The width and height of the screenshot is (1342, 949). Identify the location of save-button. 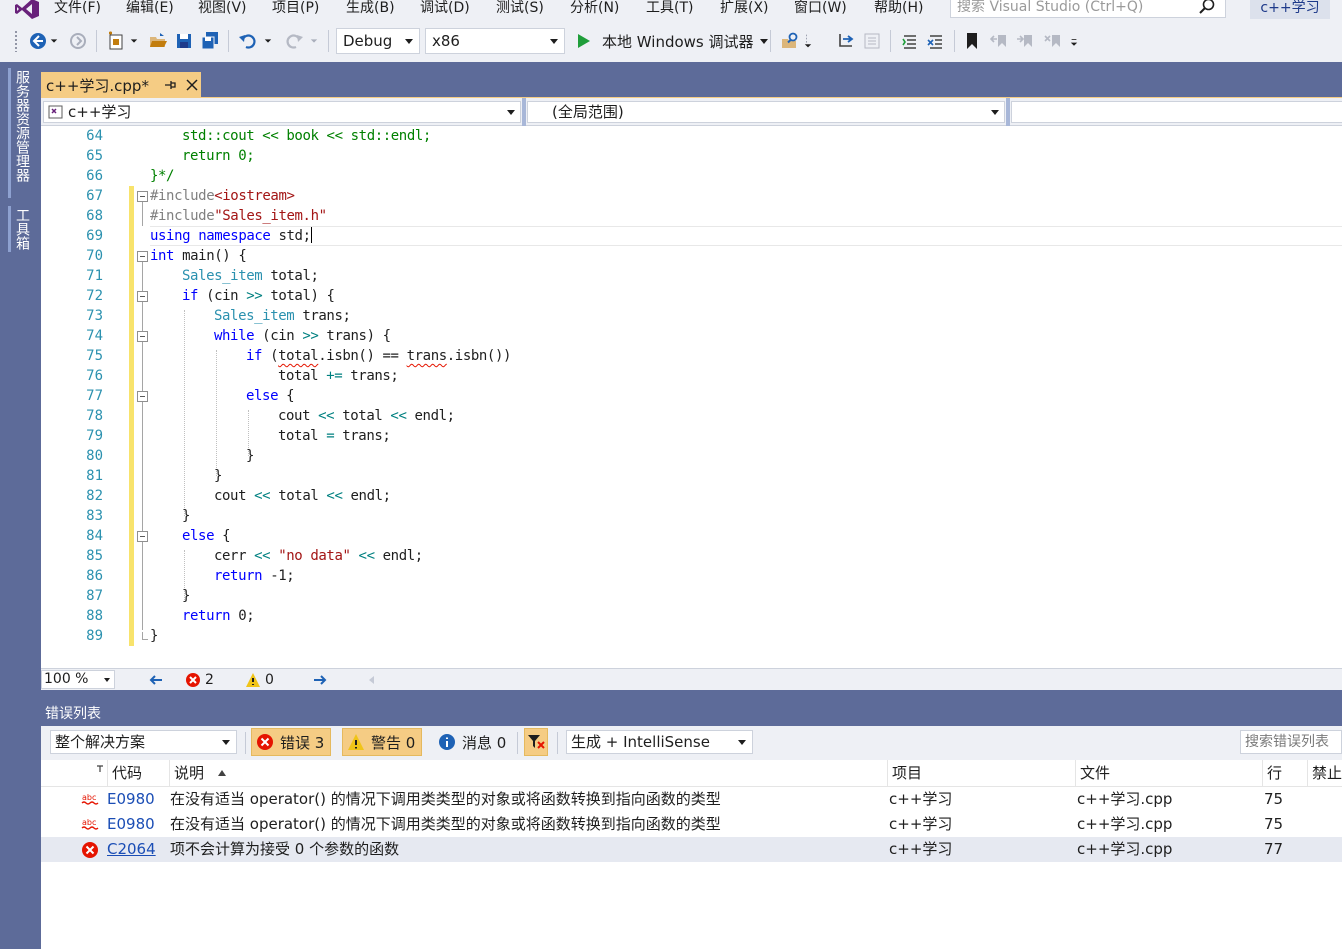
(184, 41).